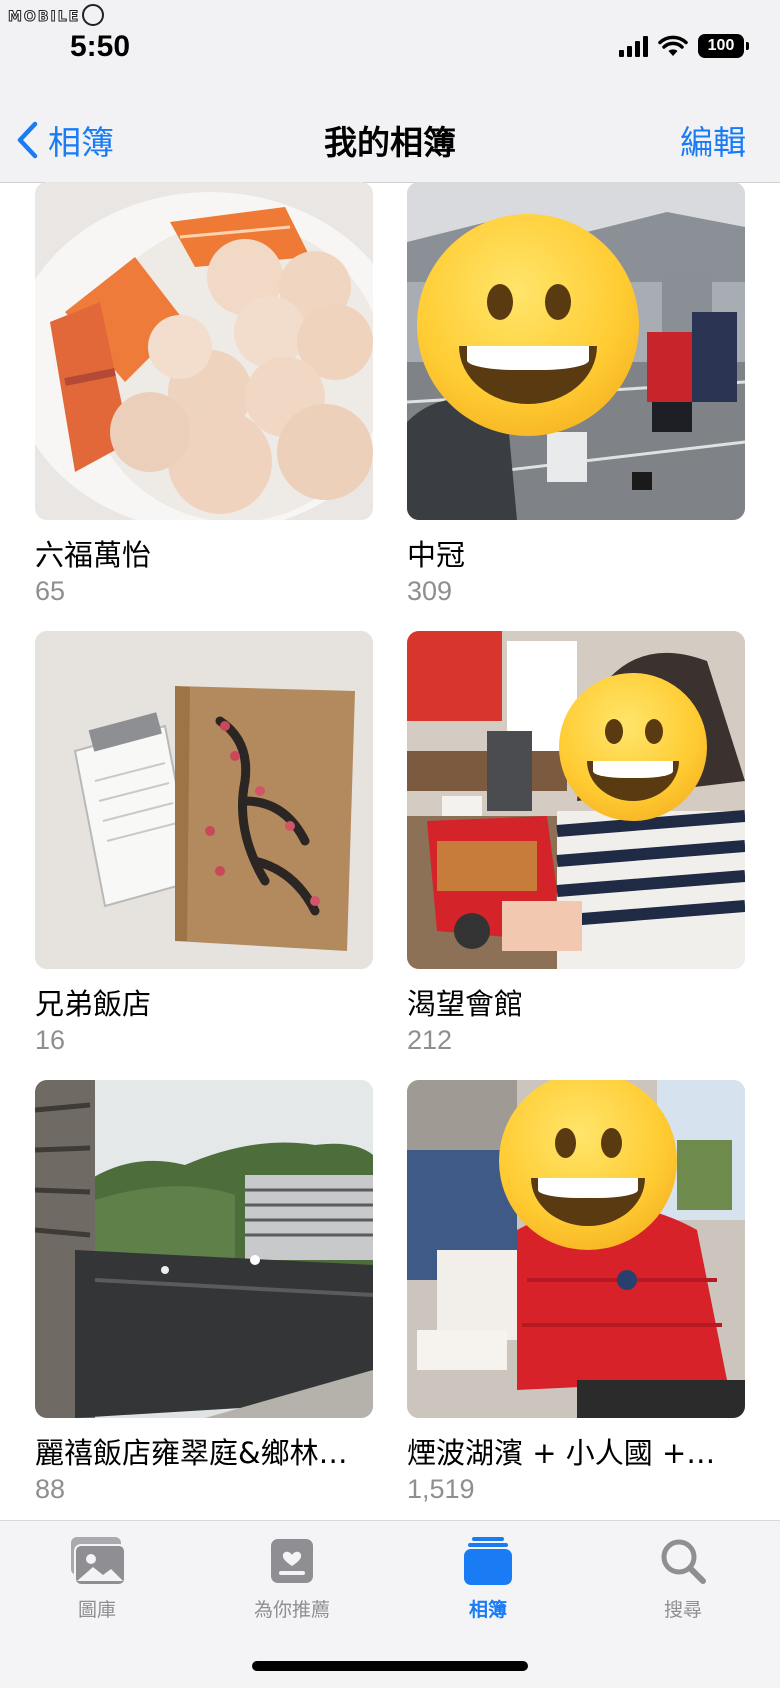 The width and height of the screenshot is (780, 1688). Describe the element at coordinates (390, 1666) in the screenshot. I see `home-indicator` at that location.